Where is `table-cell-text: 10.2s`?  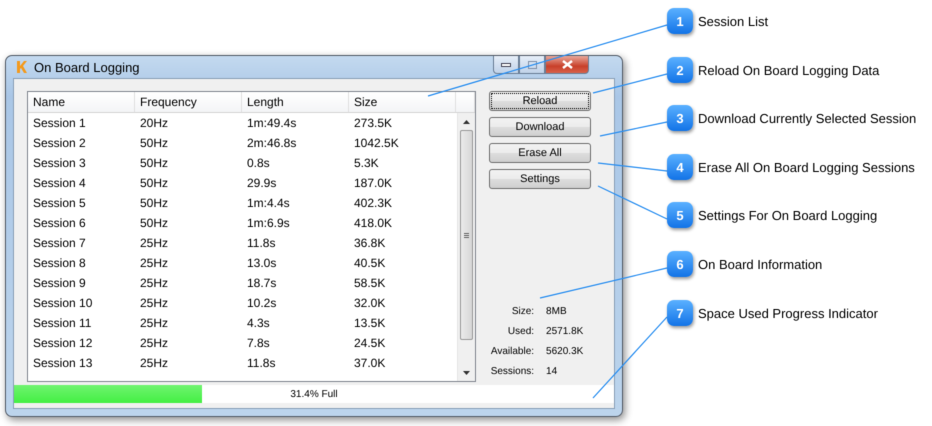
table-cell-text: 10.2s is located at coordinates (262, 303).